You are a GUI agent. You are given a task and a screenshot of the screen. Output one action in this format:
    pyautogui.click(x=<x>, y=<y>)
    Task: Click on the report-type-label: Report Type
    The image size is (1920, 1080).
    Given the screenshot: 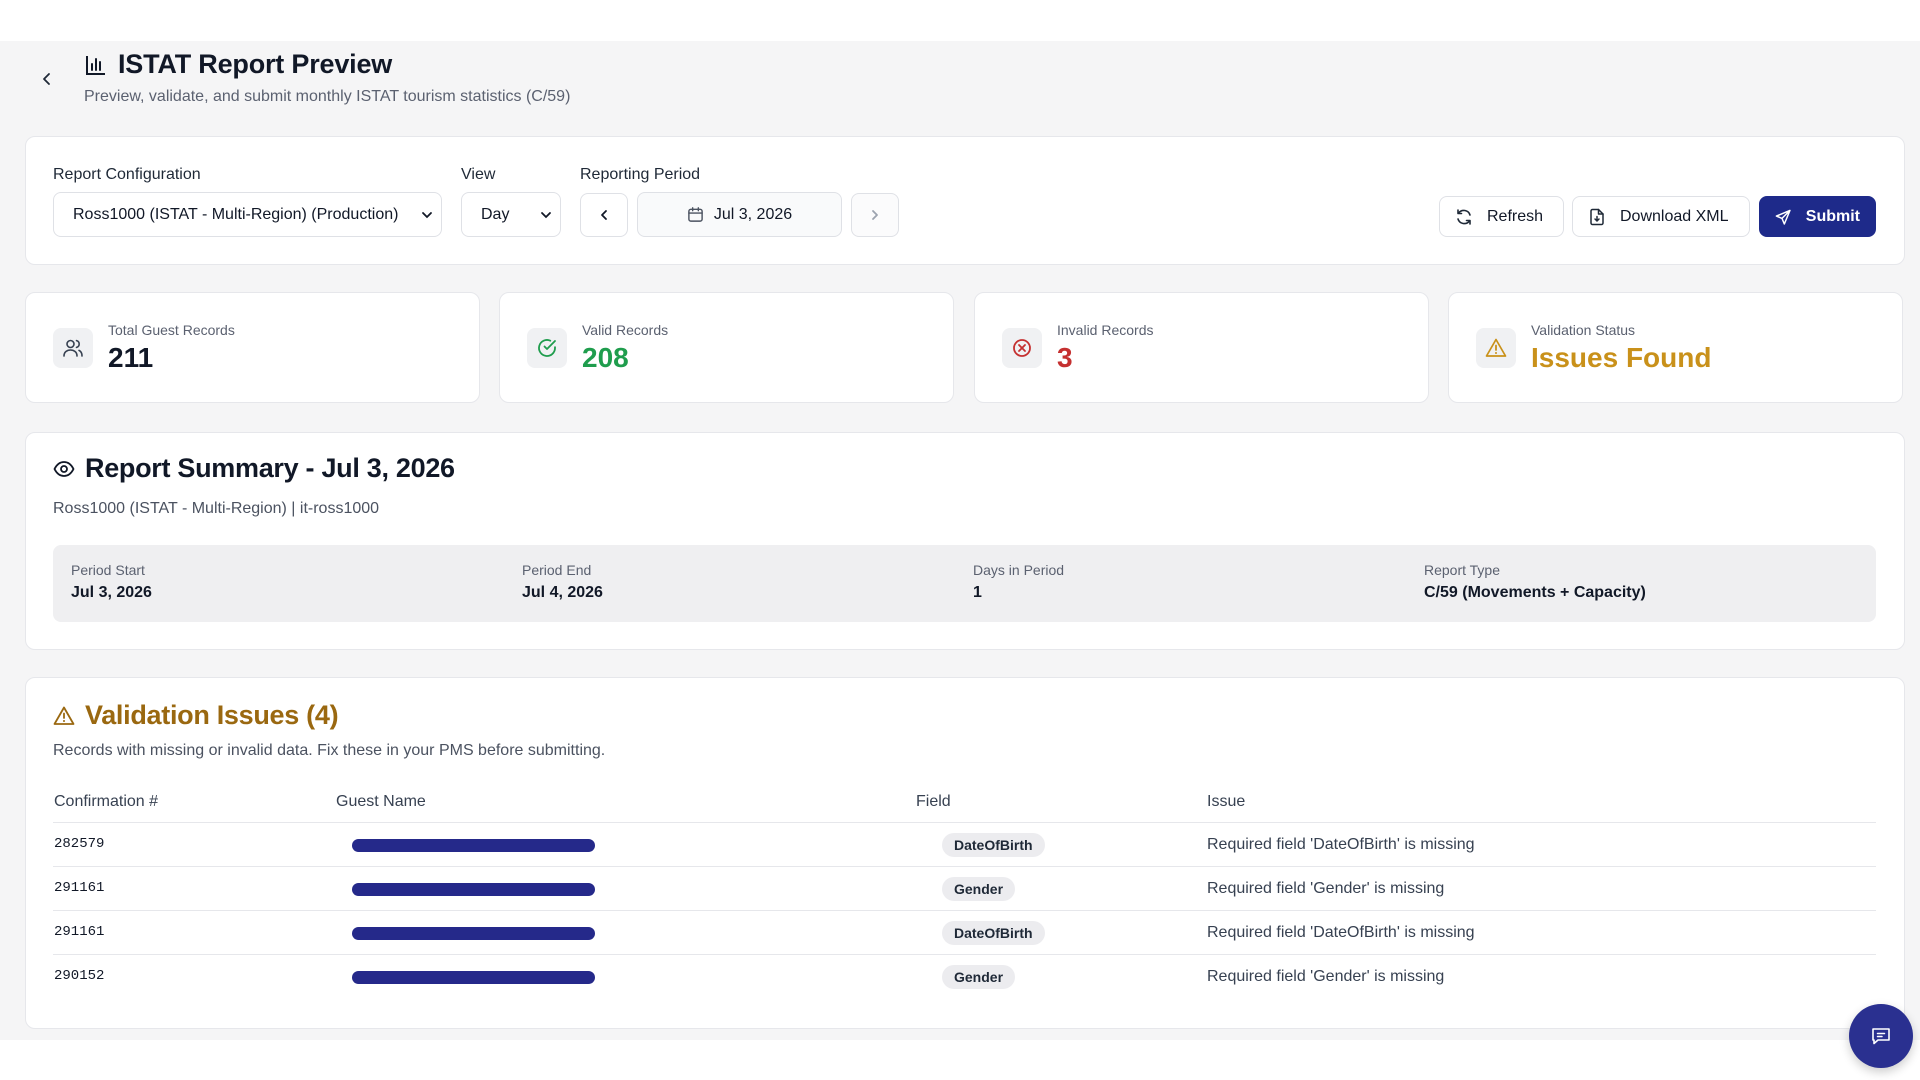 What is the action you would take?
    pyautogui.click(x=1462, y=570)
    